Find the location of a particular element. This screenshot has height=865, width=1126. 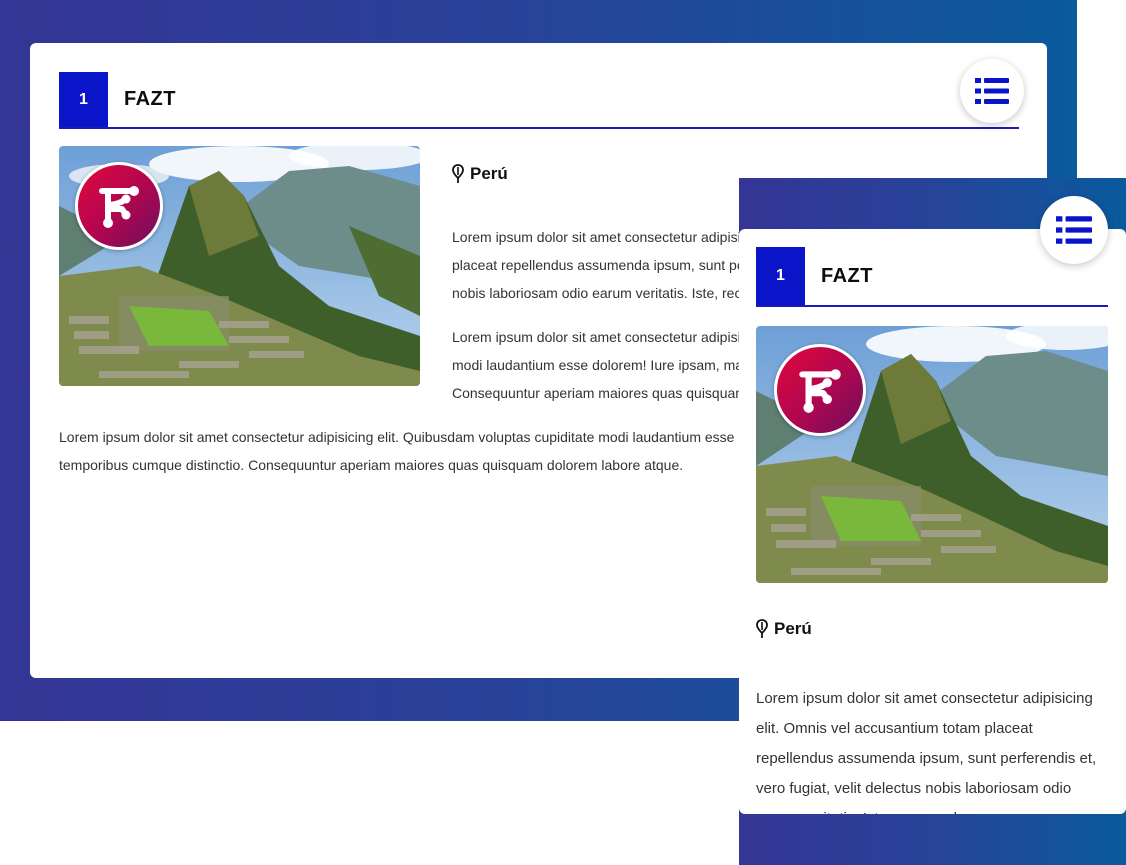

menu-button is located at coordinates (992, 91).